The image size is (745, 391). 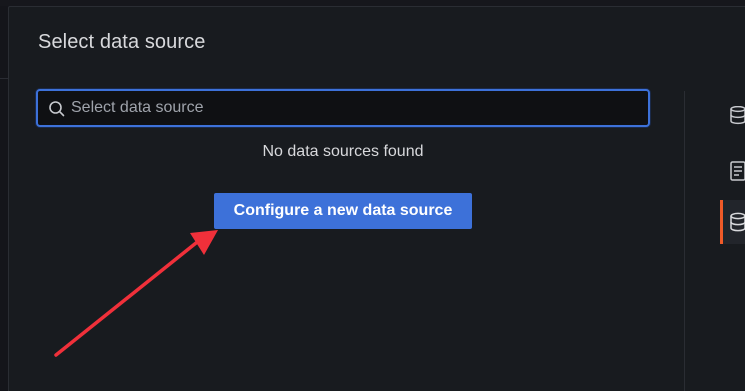 What do you see at coordinates (343, 151) in the screenshot?
I see `no-results-message: No data sources found` at bounding box center [343, 151].